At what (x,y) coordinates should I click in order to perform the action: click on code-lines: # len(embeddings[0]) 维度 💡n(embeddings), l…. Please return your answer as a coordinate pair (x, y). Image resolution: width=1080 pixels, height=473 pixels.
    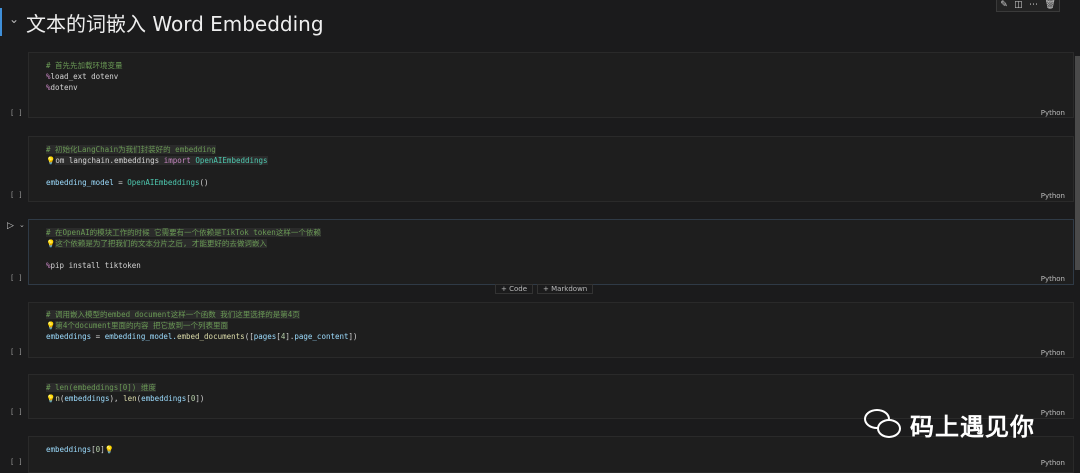
    Looking at the image, I should click on (125, 393).